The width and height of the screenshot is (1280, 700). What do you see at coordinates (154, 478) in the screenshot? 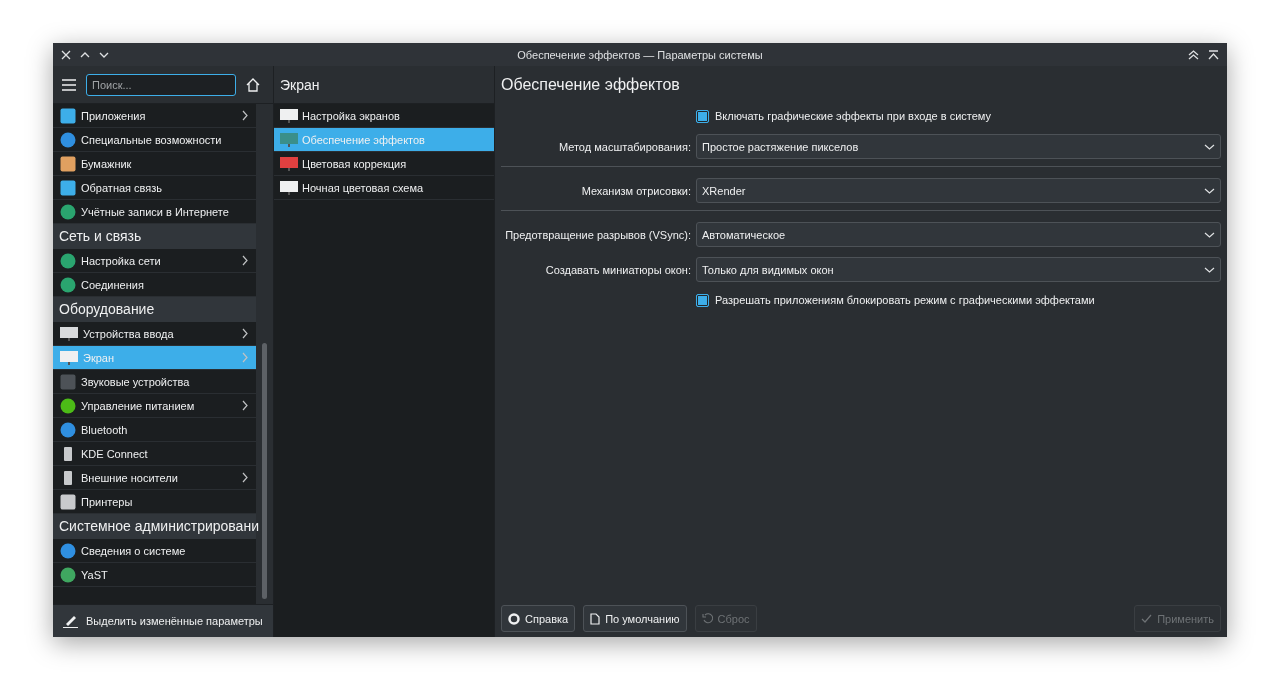
I see `sidebar-item: Внешние носители` at bounding box center [154, 478].